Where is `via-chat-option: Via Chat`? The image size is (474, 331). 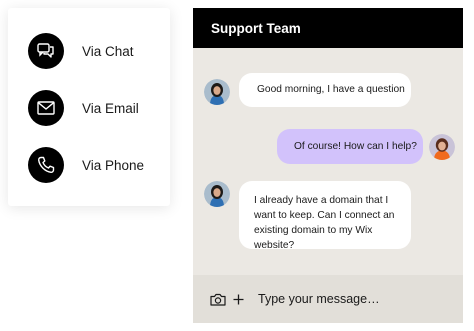 via-chat-option: Via Chat is located at coordinates (81, 51).